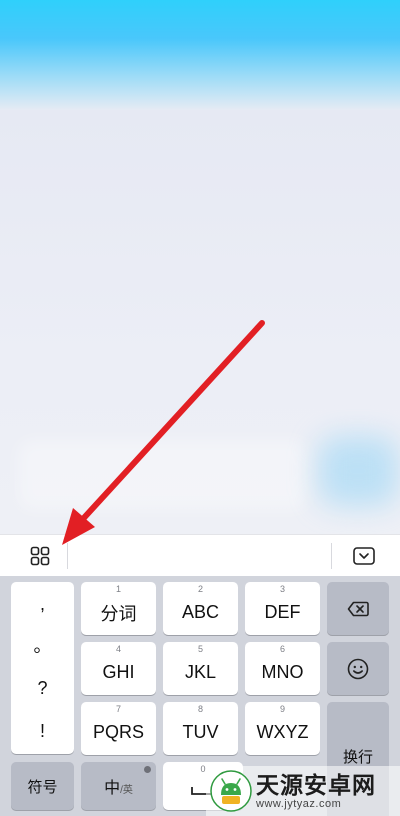  What do you see at coordinates (282, 728) in the screenshot?
I see `key-9: 9 WXYZ` at bounding box center [282, 728].